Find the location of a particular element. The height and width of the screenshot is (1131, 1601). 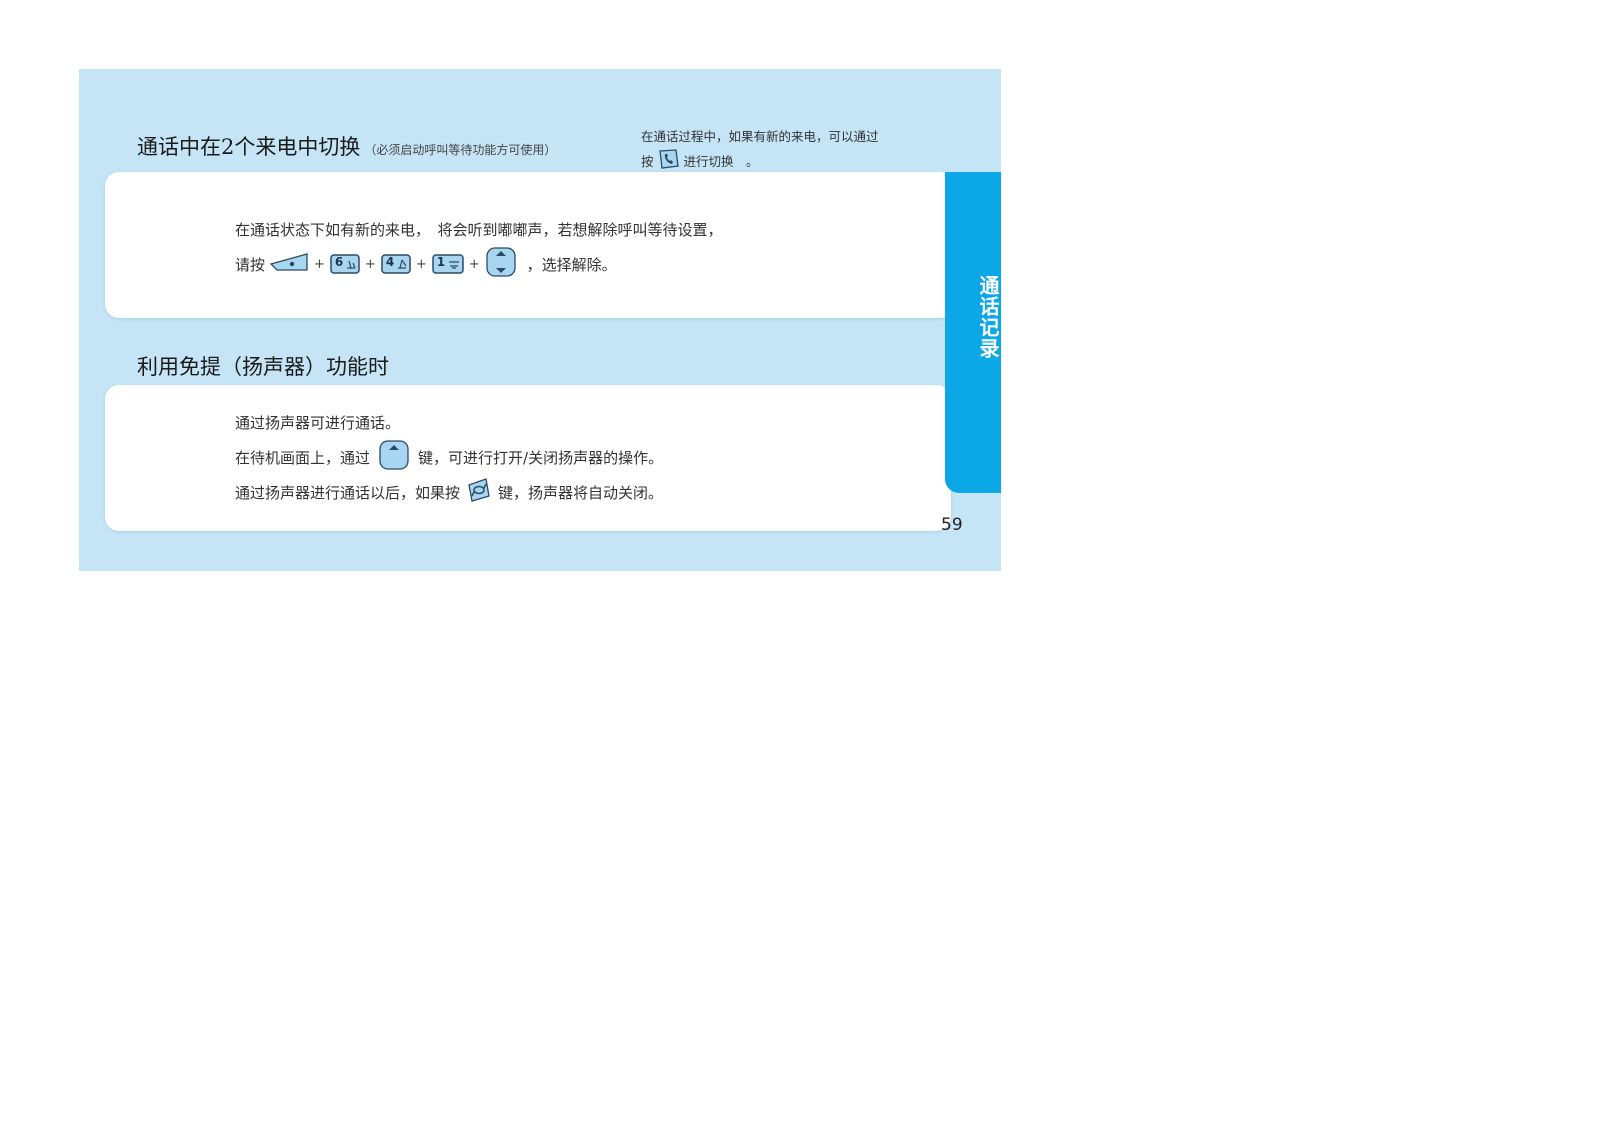

section1-note: 在通话过程中，如果有新的来电，可以通过 按 进行切换 。 is located at coordinates (791, 151).